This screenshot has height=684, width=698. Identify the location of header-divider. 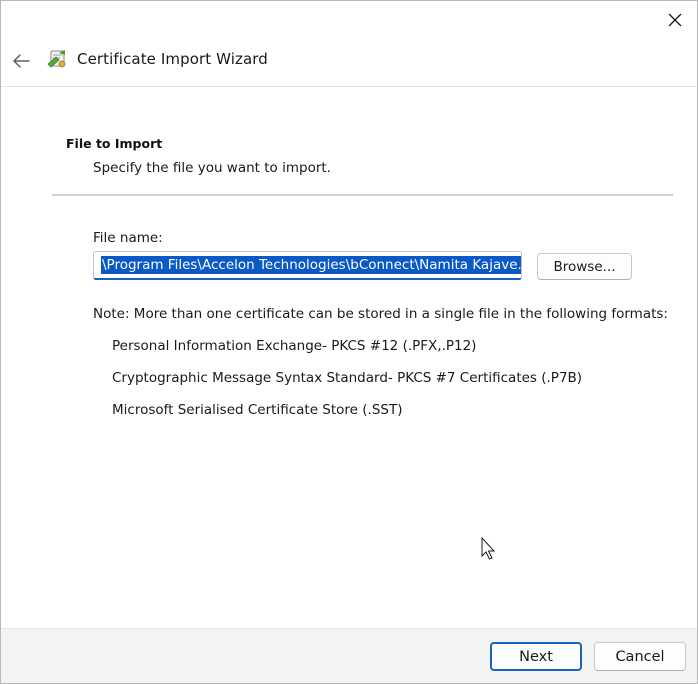
(362, 195).